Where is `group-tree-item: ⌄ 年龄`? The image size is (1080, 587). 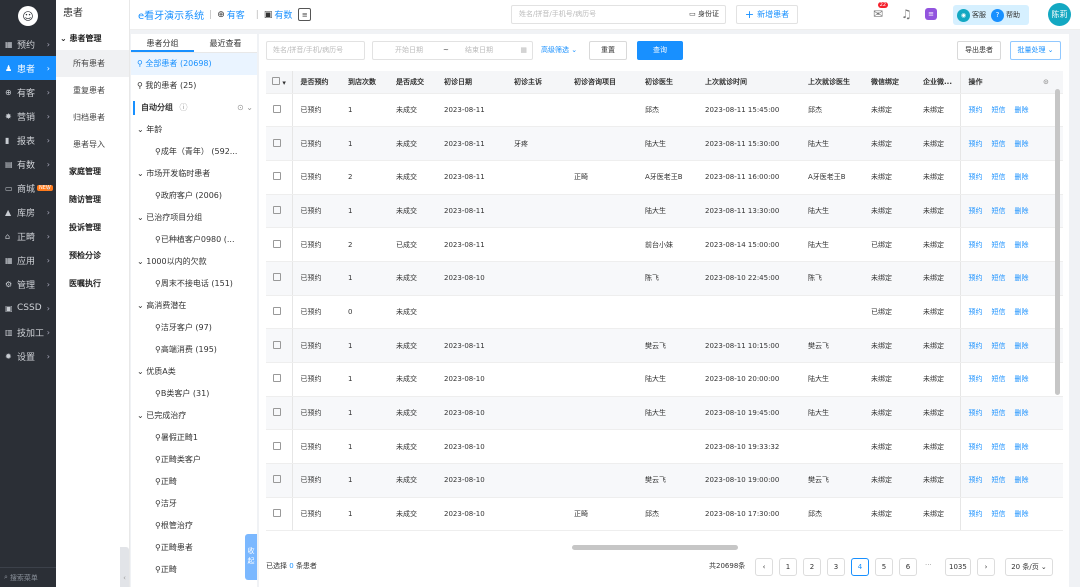
group-tree-item: ⌄ 年龄 is located at coordinates (194, 130).